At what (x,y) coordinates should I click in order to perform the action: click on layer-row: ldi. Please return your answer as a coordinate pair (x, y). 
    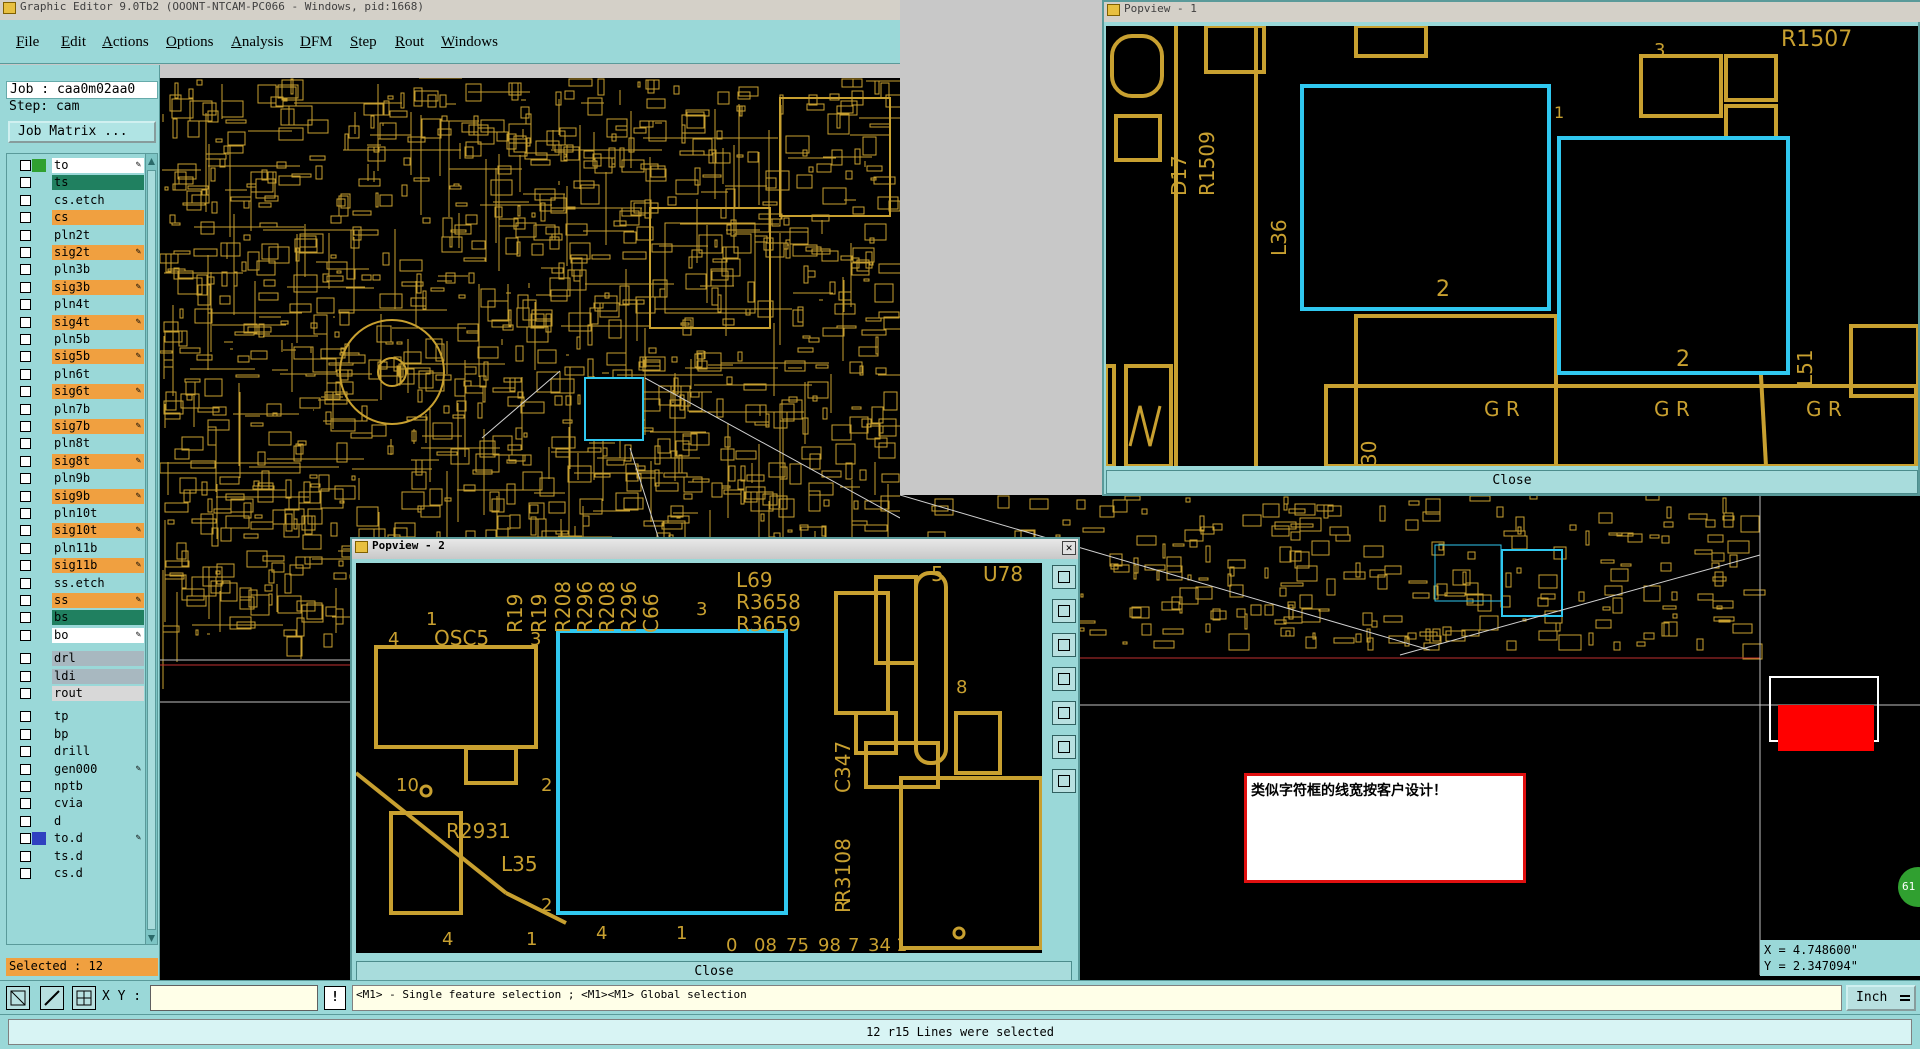
    Looking at the image, I should click on (80, 676).